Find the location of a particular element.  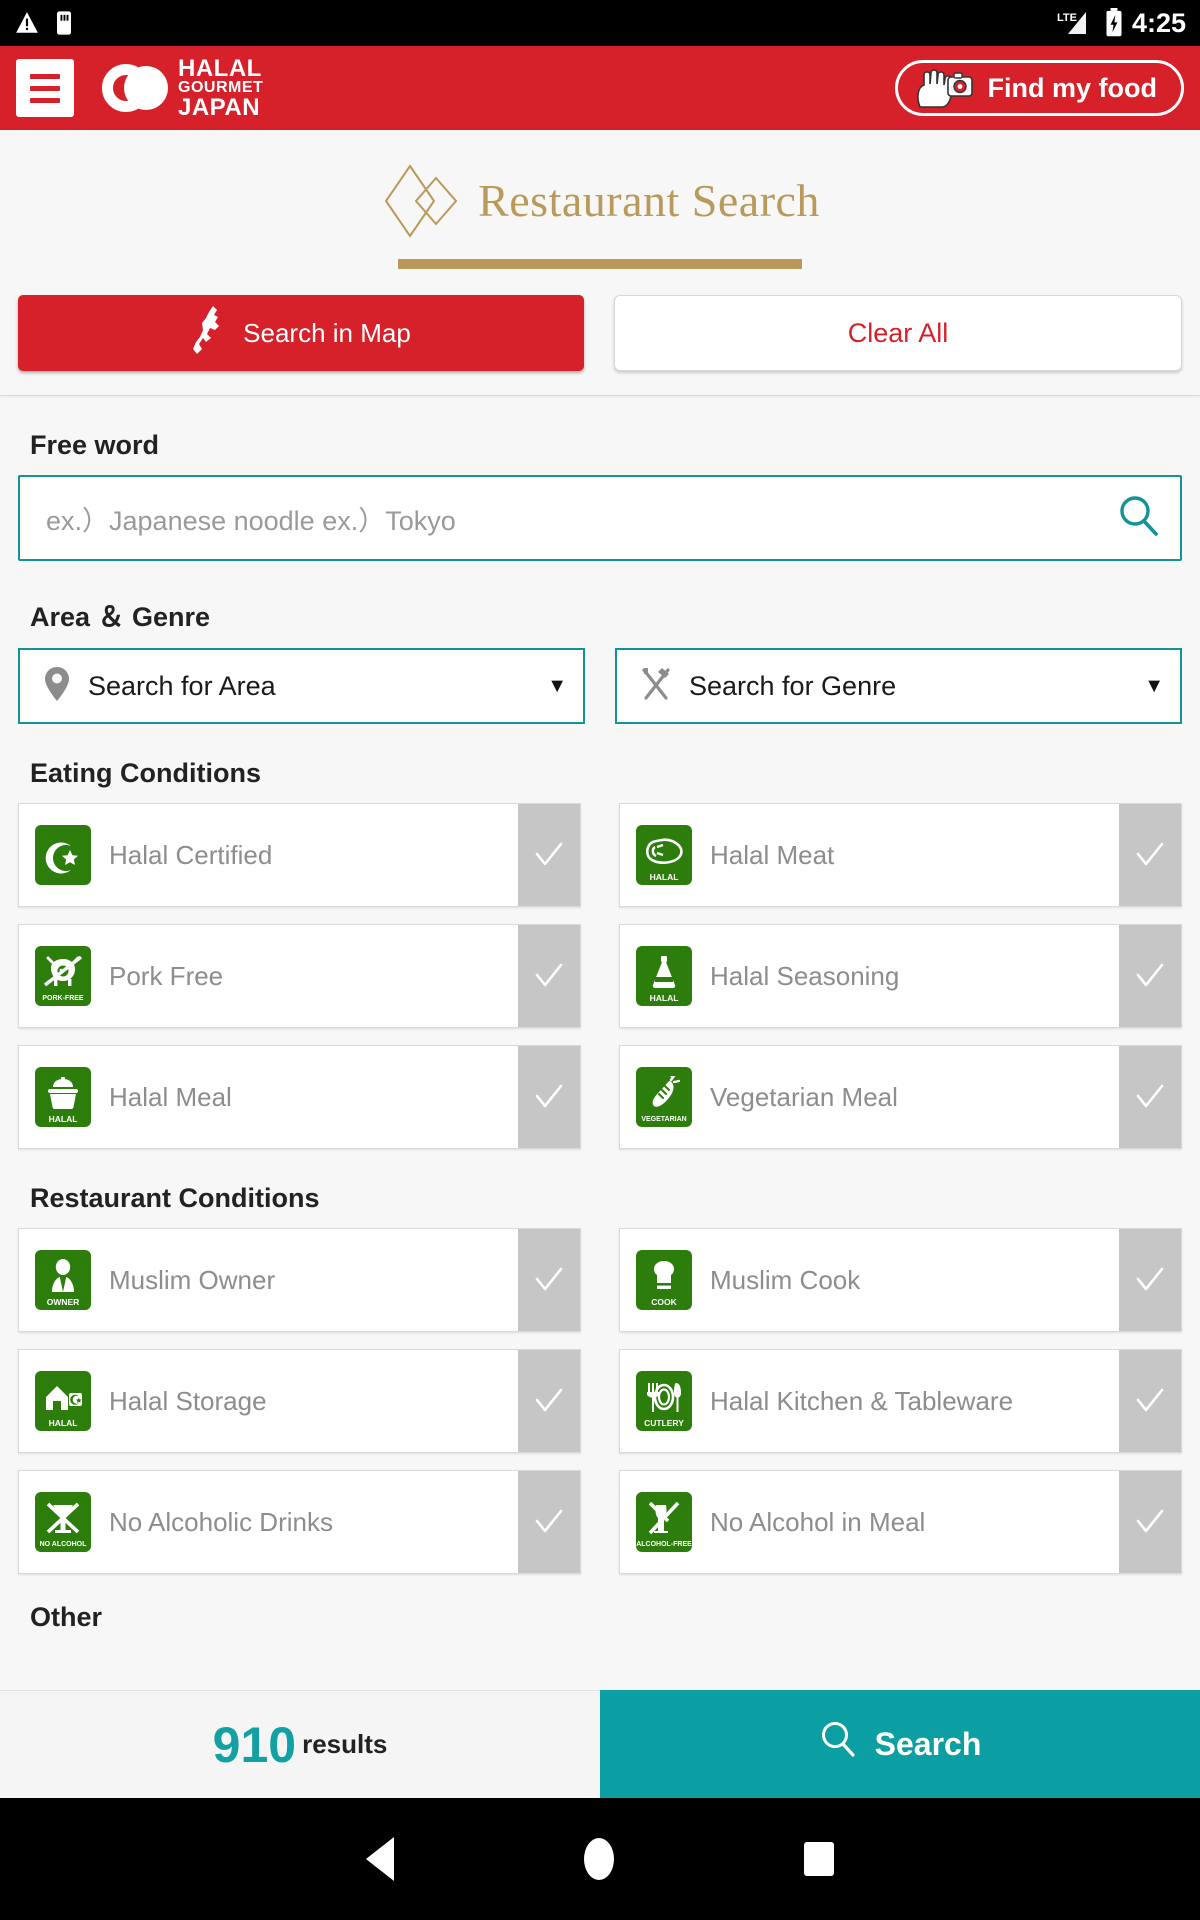

badge-caption: OWNER is located at coordinates (63, 1301).